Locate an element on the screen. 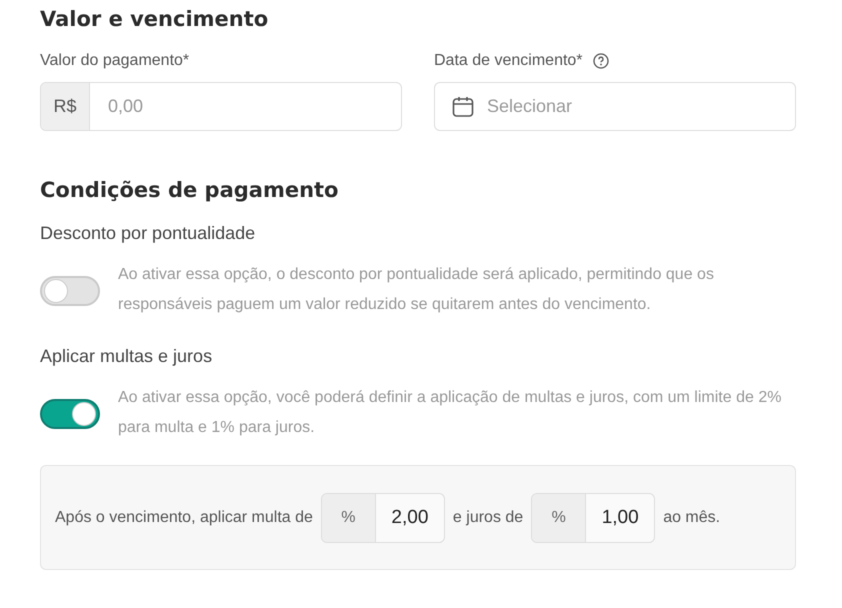 The height and width of the screenshot is (608, 842). field-label: Valor do pagamento* is located at coordinates (115, 61).